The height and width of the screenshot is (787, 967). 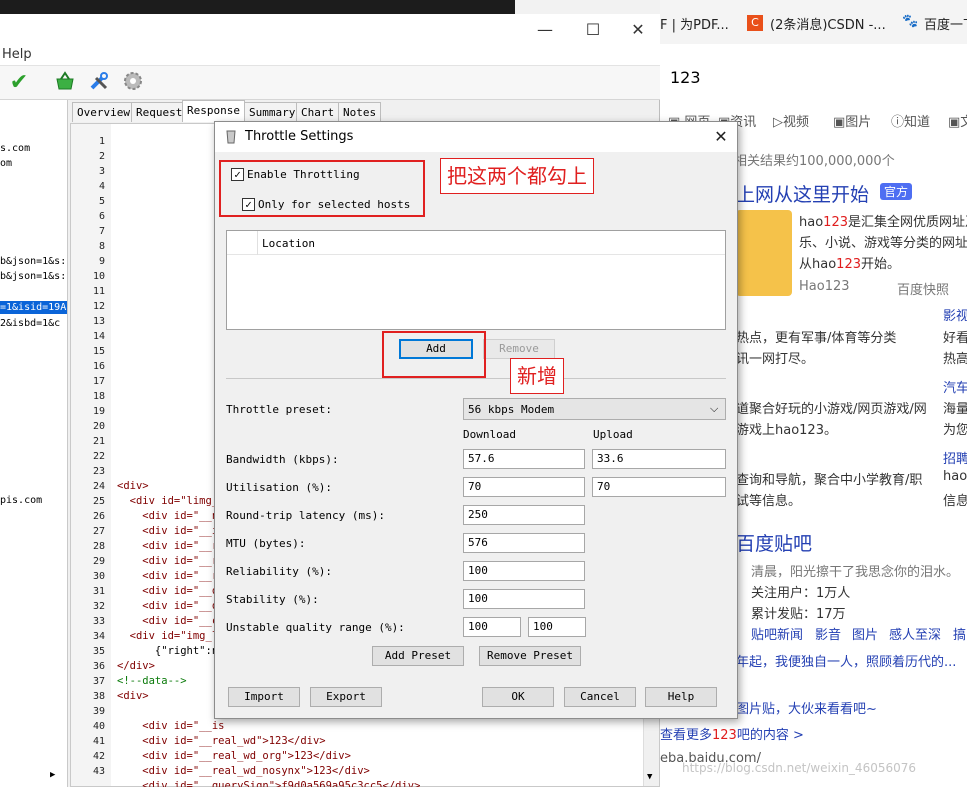 What do you see at coordinates (829, 480) in the screenshot?
I see `result-snippet: 查询和导航，聚合中小学教育/职` at bounding box center [829, 480].